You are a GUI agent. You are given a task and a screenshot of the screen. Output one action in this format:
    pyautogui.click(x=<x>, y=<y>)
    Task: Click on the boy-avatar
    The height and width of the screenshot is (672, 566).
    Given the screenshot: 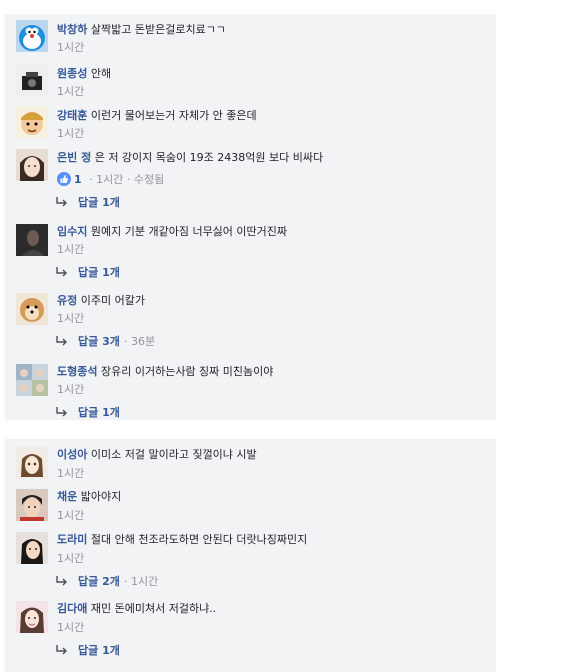 What is the action you would take?
    pyautogui.click(x=32, y=505)
    